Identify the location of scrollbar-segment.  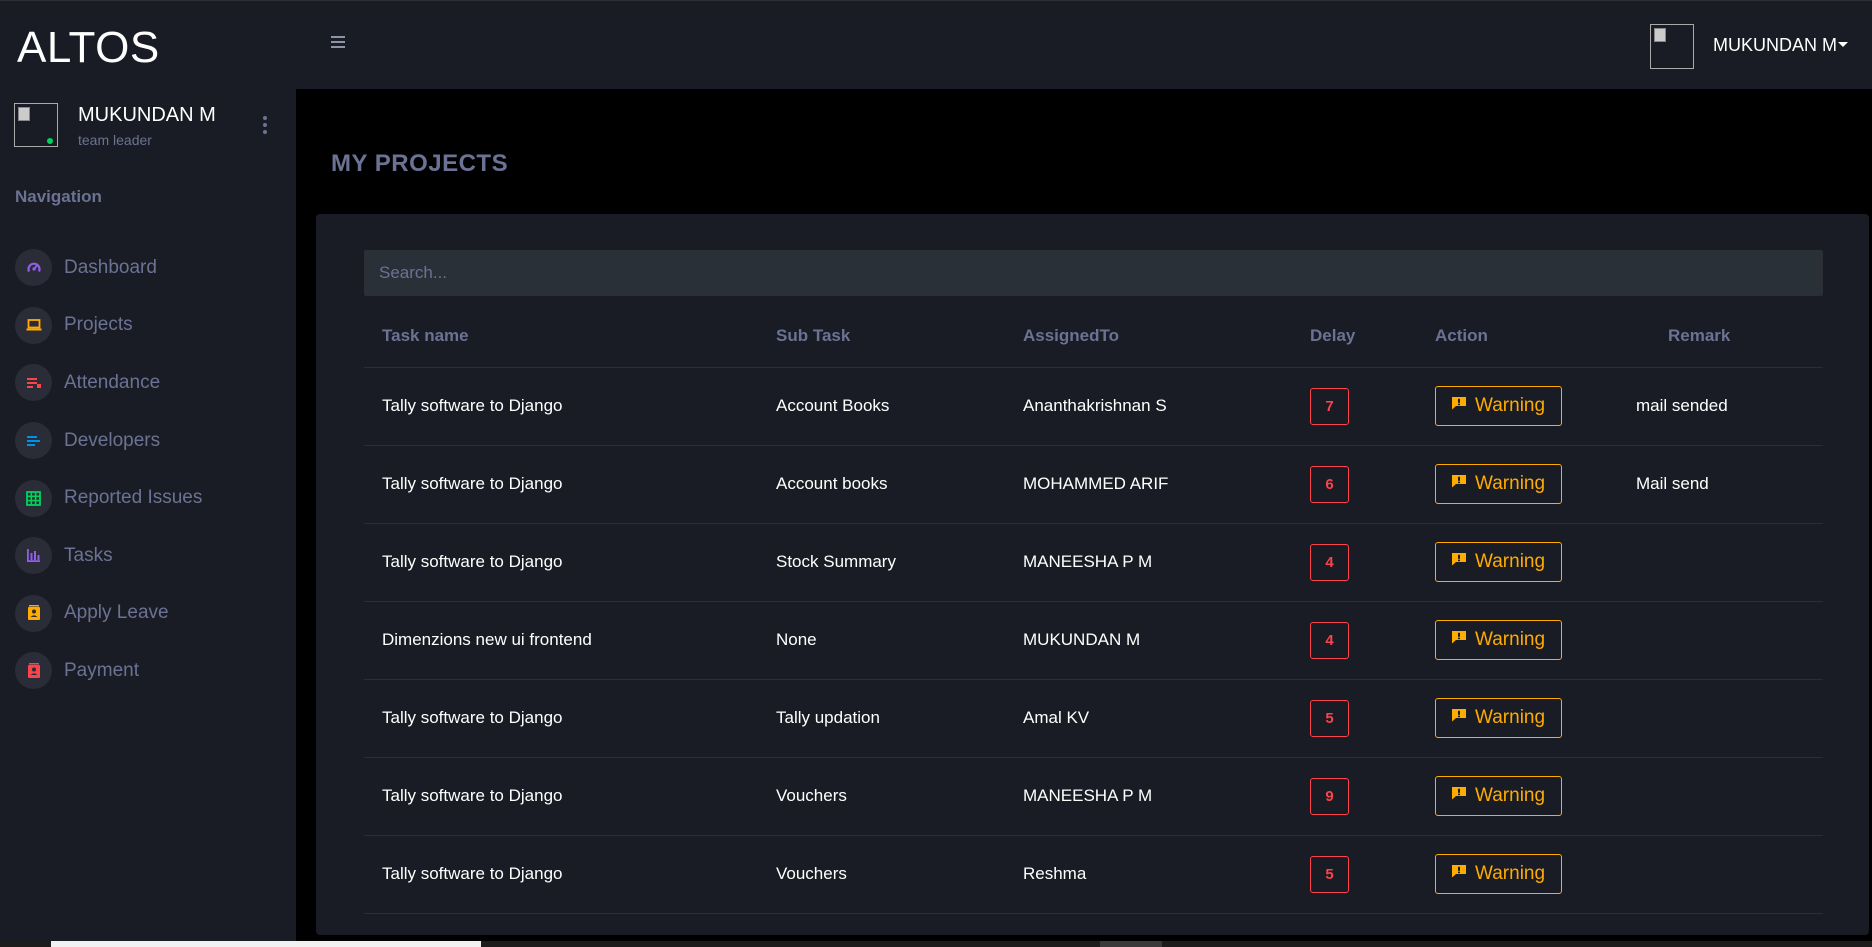
(1131, 944).